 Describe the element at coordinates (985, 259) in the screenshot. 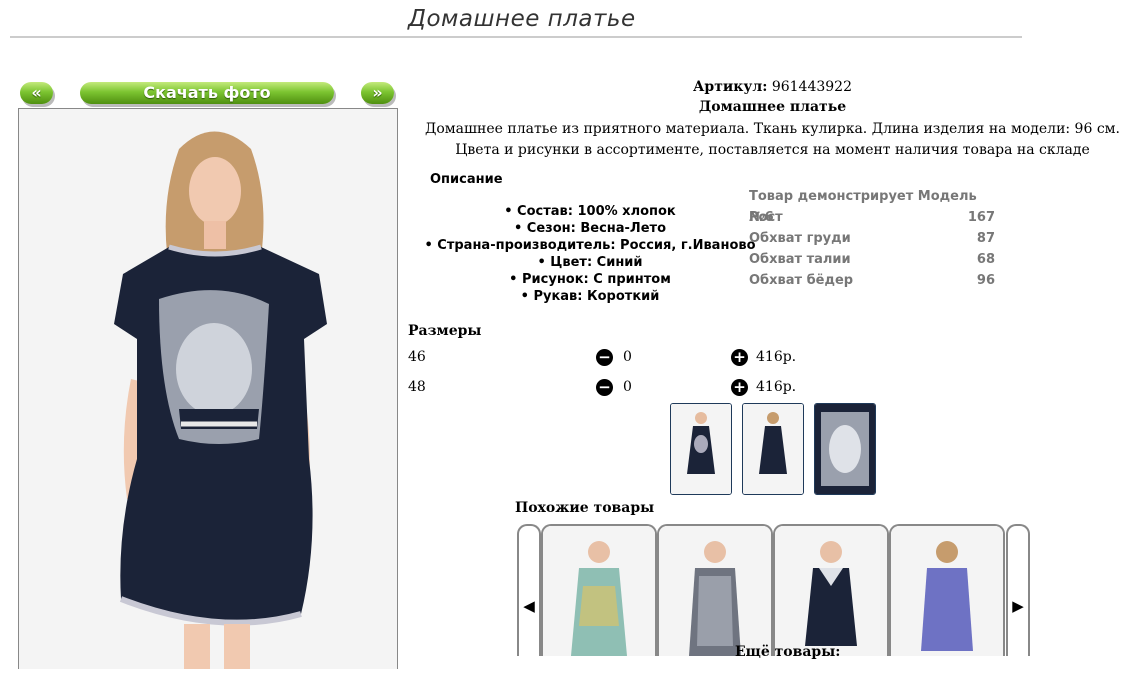

I see `measurement-value: 68` at that location.